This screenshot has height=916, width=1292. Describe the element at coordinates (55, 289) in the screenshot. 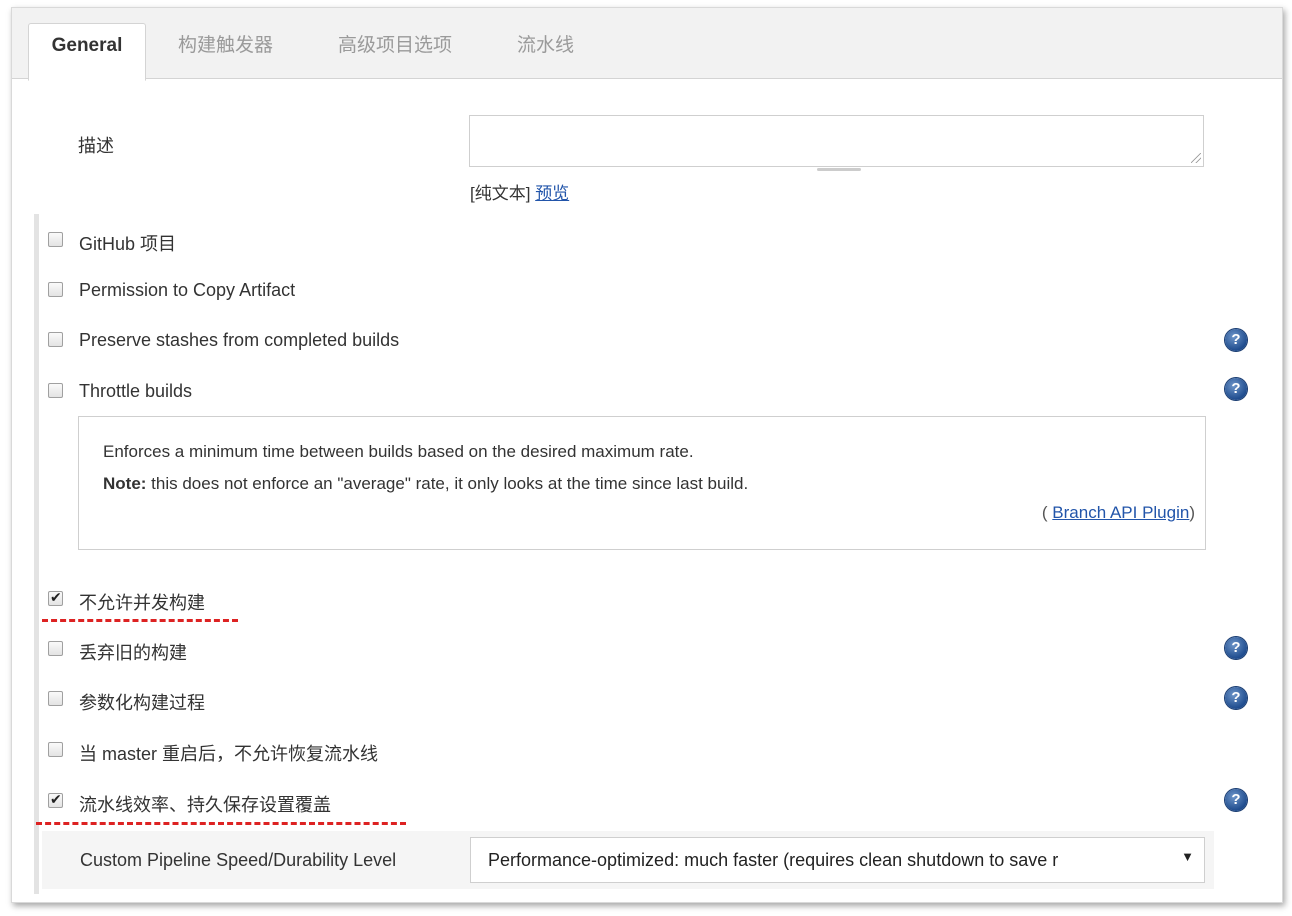

I see `permission-copy-artifact-checkbox` at that location.